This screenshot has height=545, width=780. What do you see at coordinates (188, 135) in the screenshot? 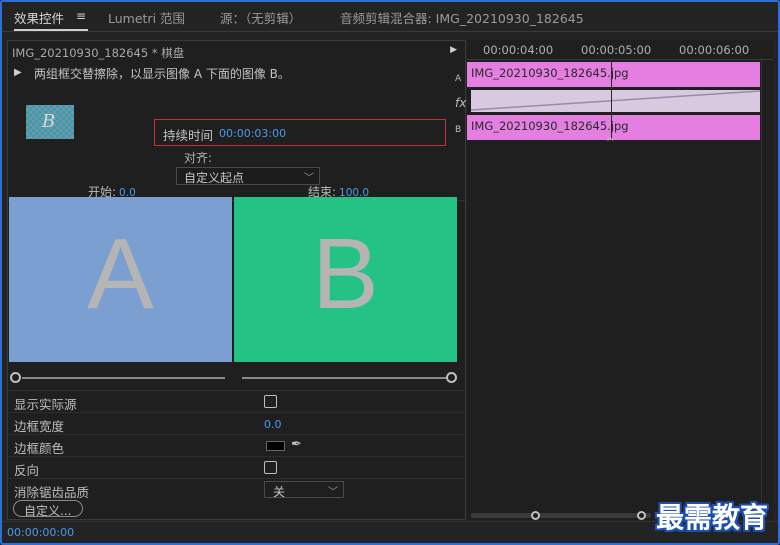
I see `duration-label: 持续时间` at bounding box center [188, 135].